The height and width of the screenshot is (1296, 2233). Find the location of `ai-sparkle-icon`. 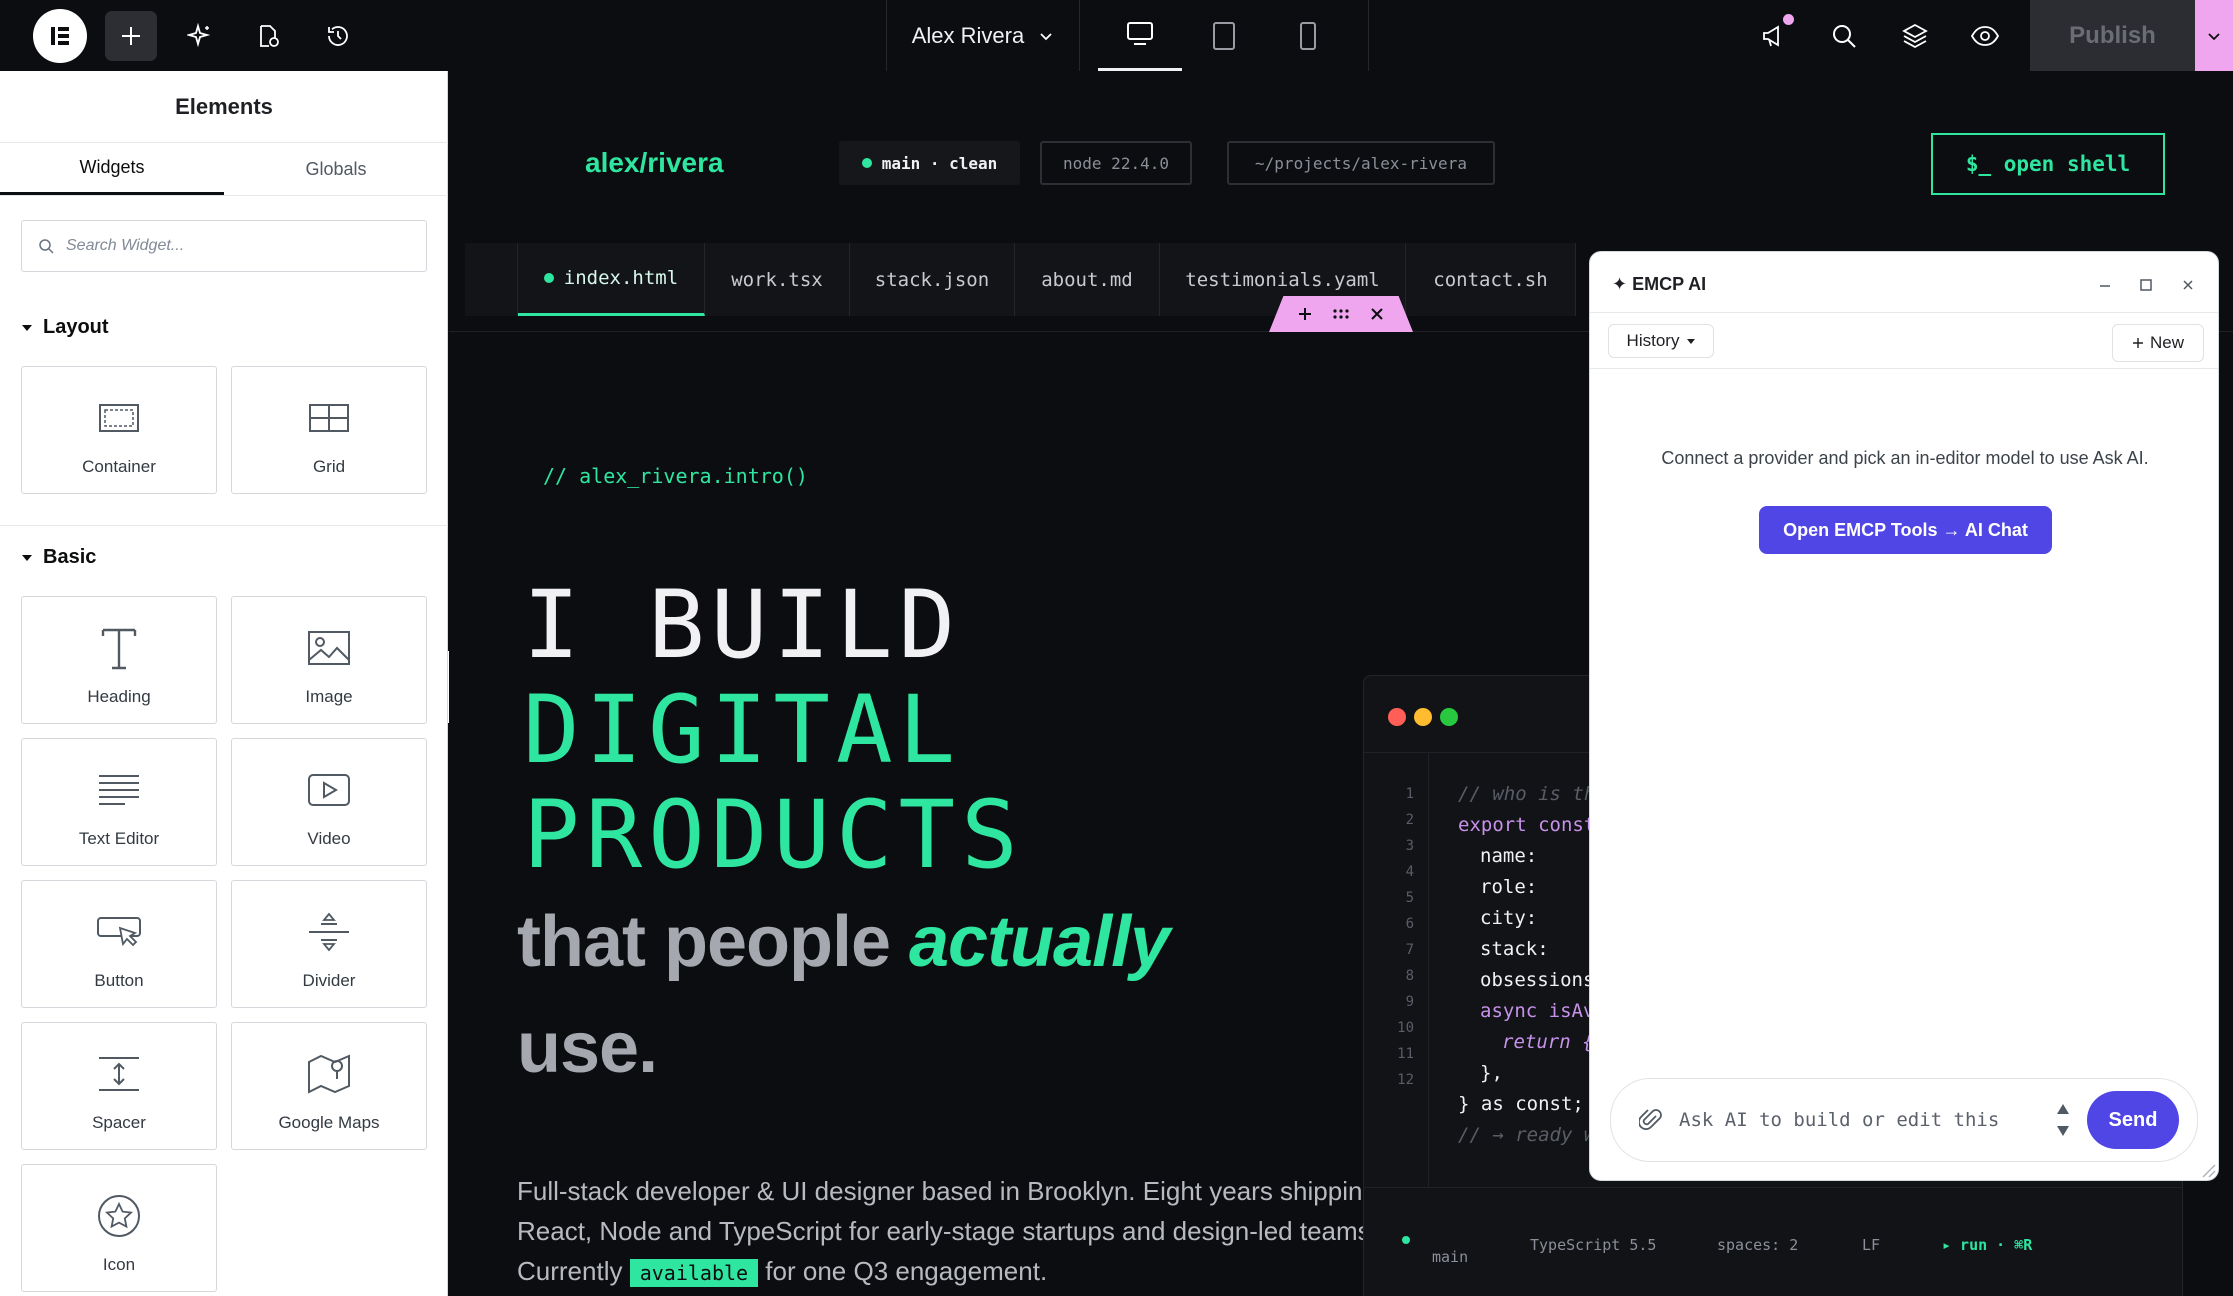

ai-sparkle-icon is located at coordinates (200, 36).